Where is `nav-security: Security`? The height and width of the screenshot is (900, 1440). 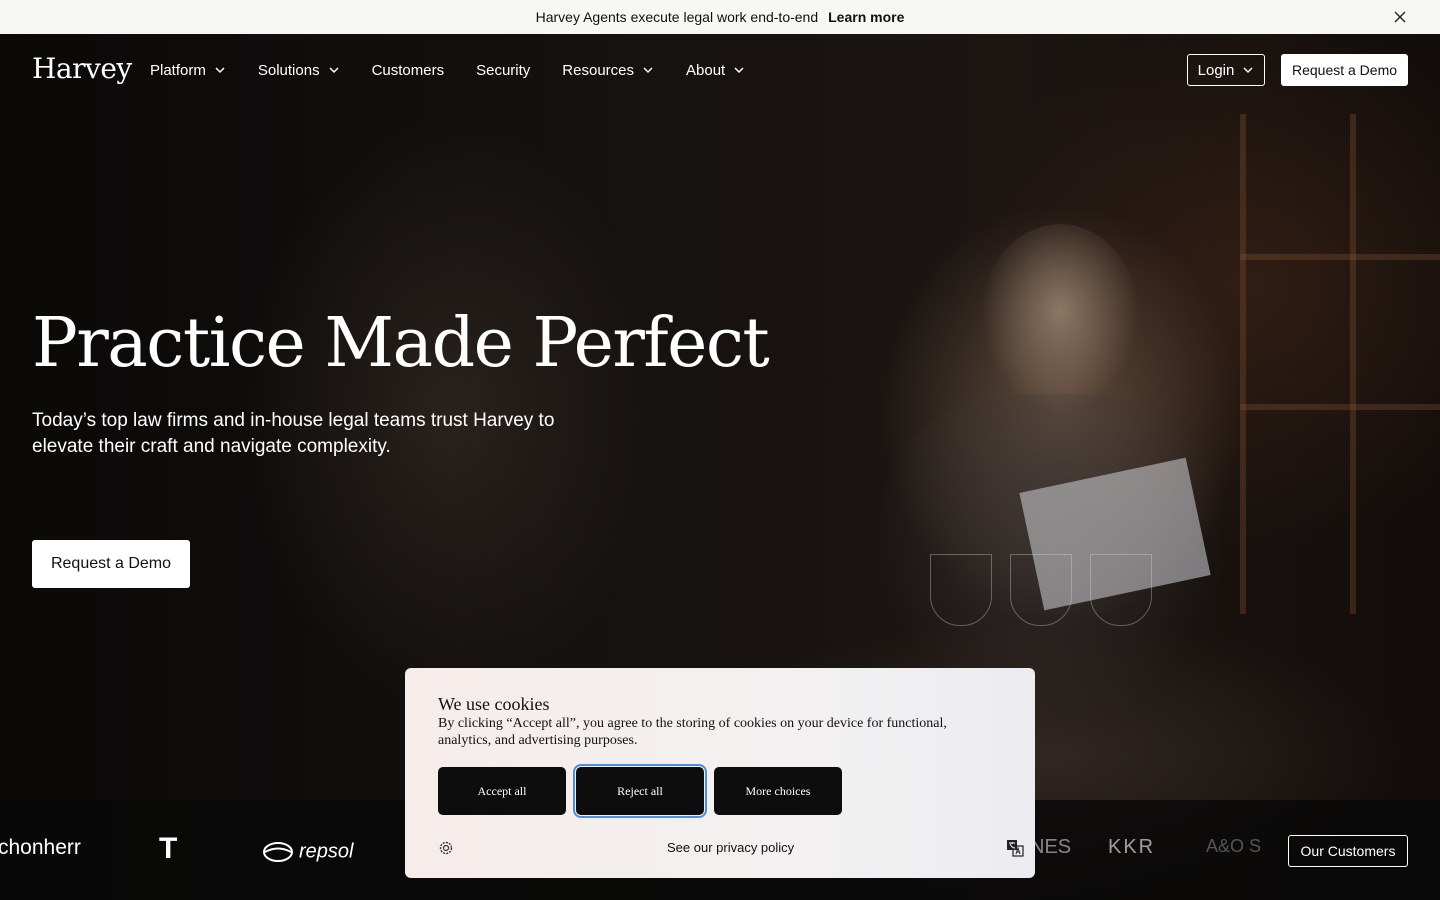
nav-security: Security is located at coordinates (503, 70).